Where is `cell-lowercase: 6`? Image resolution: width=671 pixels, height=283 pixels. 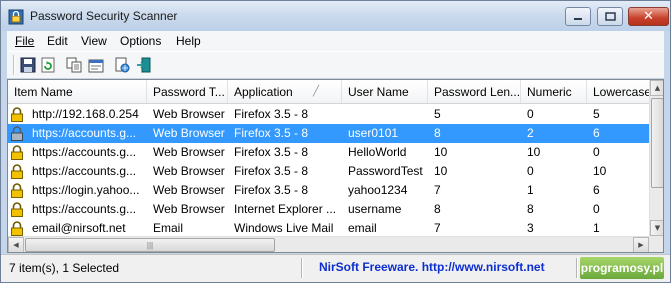 cell-lowercase: 6 is located at coordinates (596, 133).